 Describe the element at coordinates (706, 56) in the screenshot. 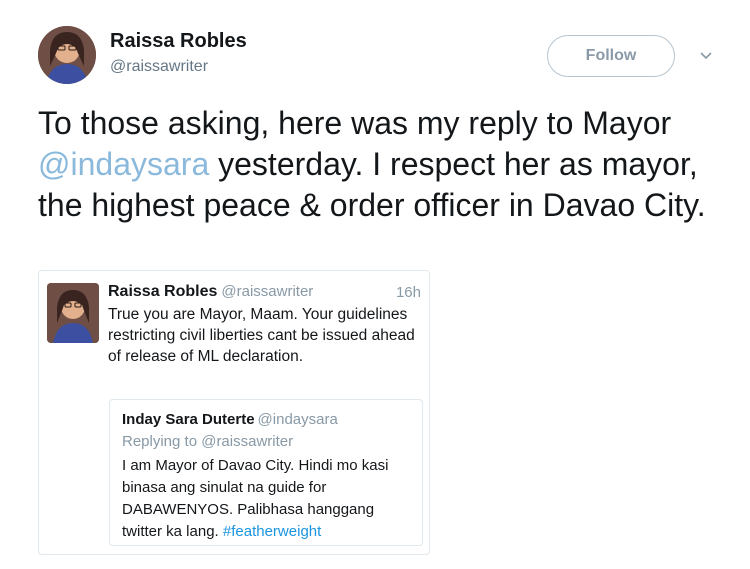

I see `chevron-down-icon` at that location.